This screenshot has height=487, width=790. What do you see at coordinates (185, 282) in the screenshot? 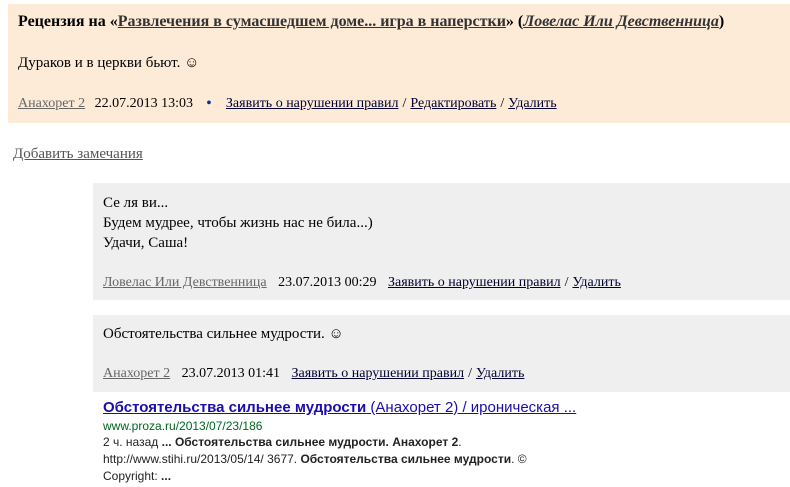
I see `comment-user-link: Ловелас Или Девственница` at bounding box center [185, 282].